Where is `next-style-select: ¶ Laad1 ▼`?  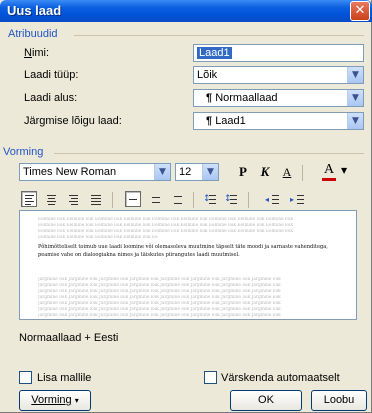
next-style-select: ¶ Laad1 ▼ is located at coordinates (278, 121).